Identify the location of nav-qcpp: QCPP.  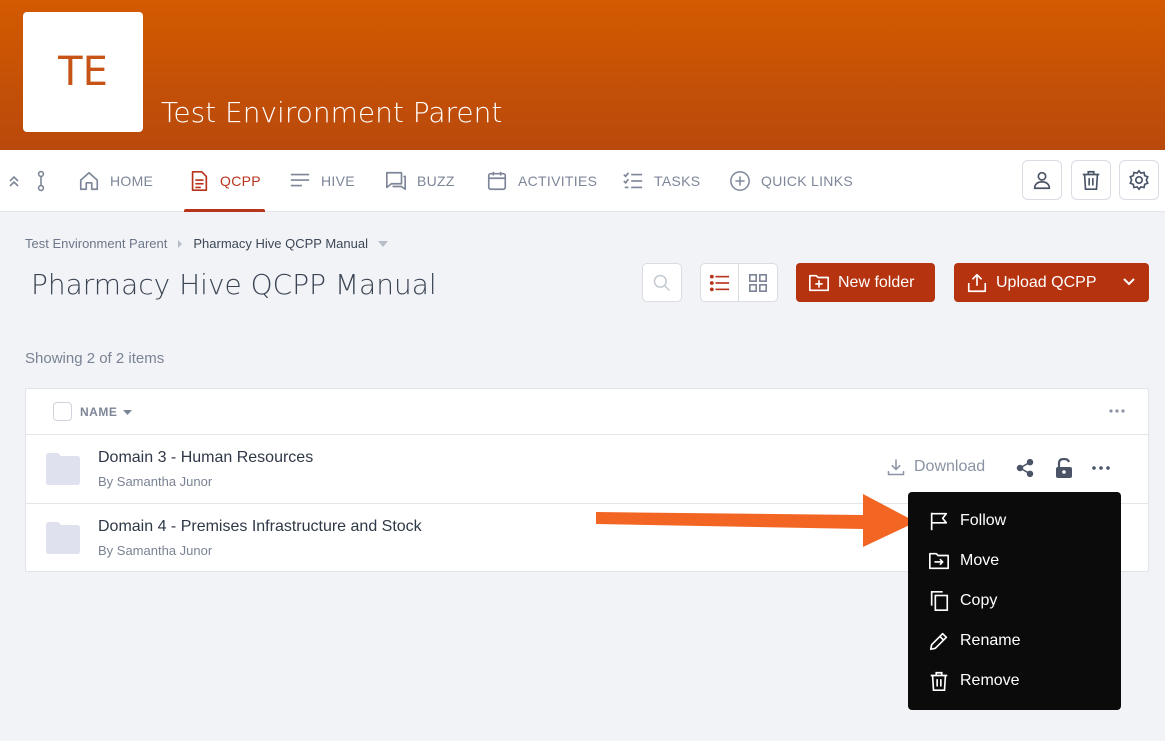
(224, 181).